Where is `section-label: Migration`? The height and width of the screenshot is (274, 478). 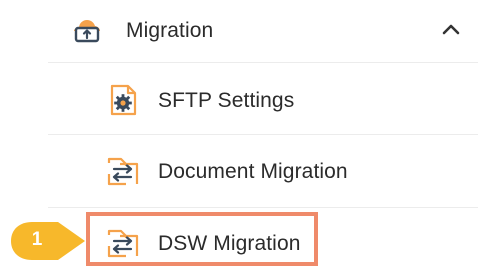
section-label: Migration is located at coordinates (170, 30).